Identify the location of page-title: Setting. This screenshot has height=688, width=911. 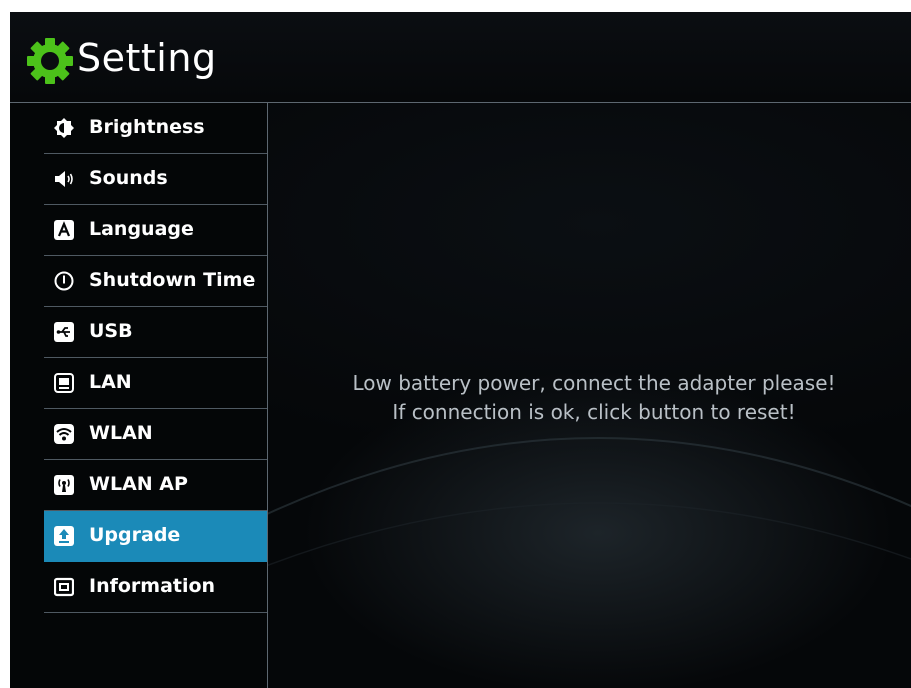
(147, 58).